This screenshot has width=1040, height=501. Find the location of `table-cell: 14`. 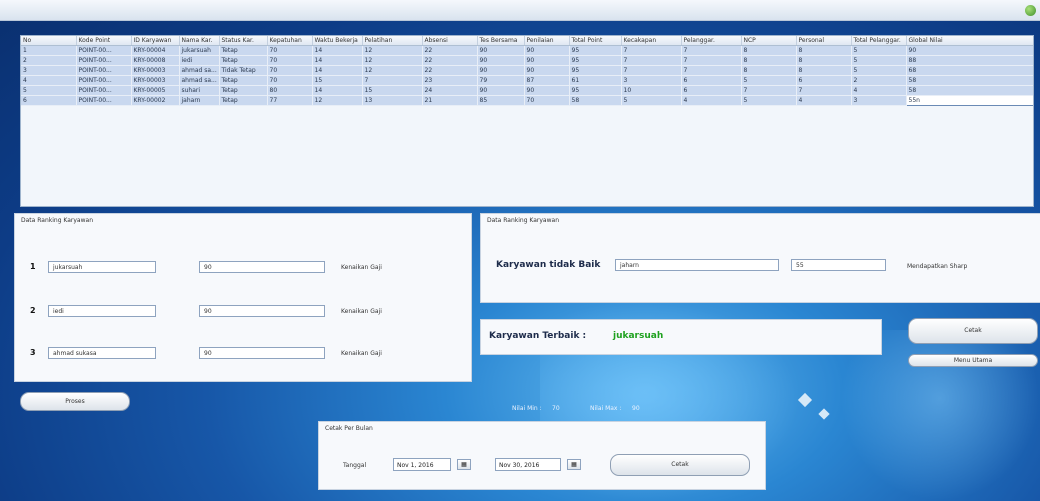

table-cell: 14 is located at coordinates (337, 90).